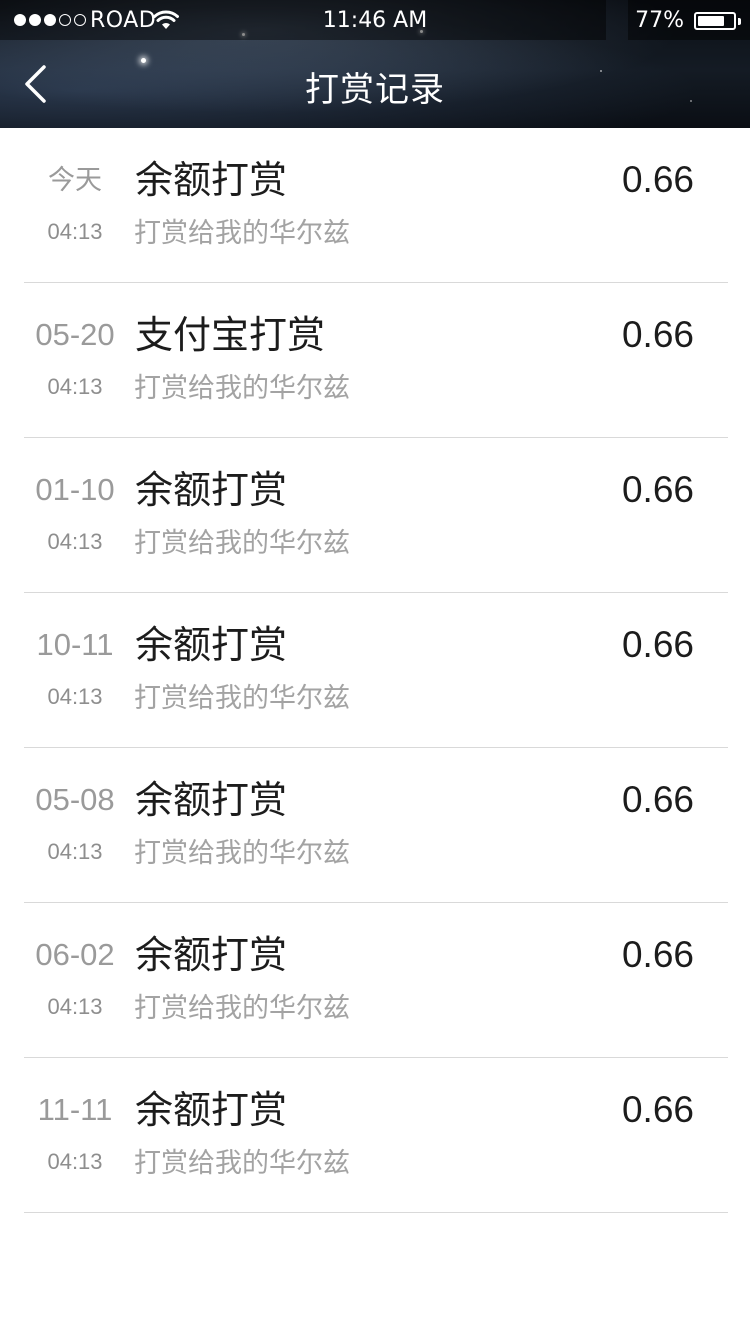  What do you see at coordinates (375, 825) in the screenshot?
I see `record-row: 05-08 04:13 余额打赏打赏给我的华尔兹 0.66` at bounding box center [375, 825].